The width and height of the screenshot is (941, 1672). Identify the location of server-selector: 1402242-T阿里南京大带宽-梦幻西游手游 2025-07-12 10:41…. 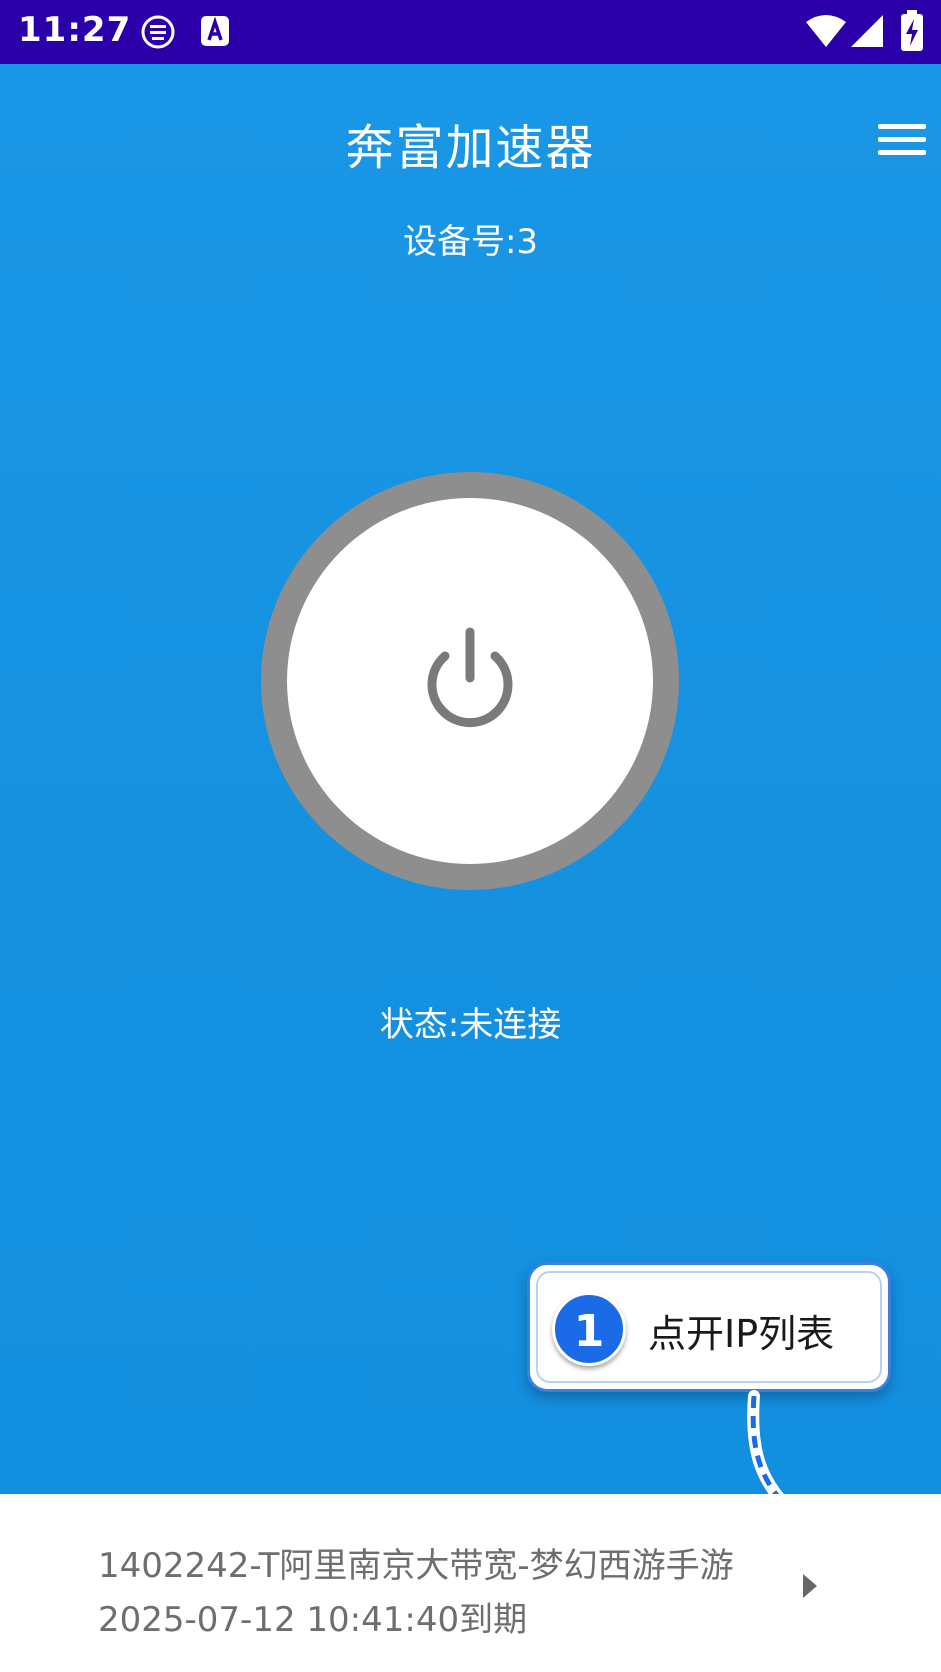
(470, 1583).